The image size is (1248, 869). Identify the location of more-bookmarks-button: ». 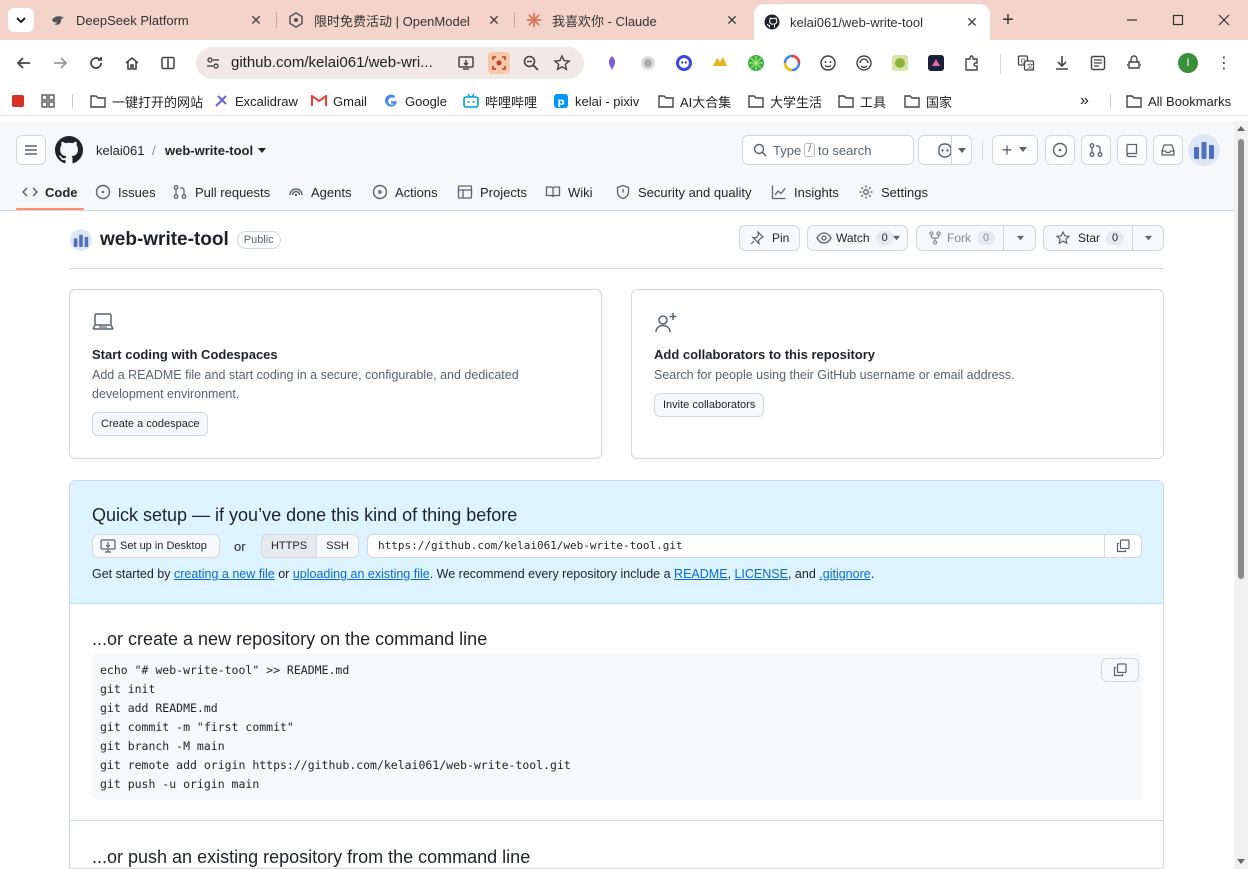
(1084, 101).